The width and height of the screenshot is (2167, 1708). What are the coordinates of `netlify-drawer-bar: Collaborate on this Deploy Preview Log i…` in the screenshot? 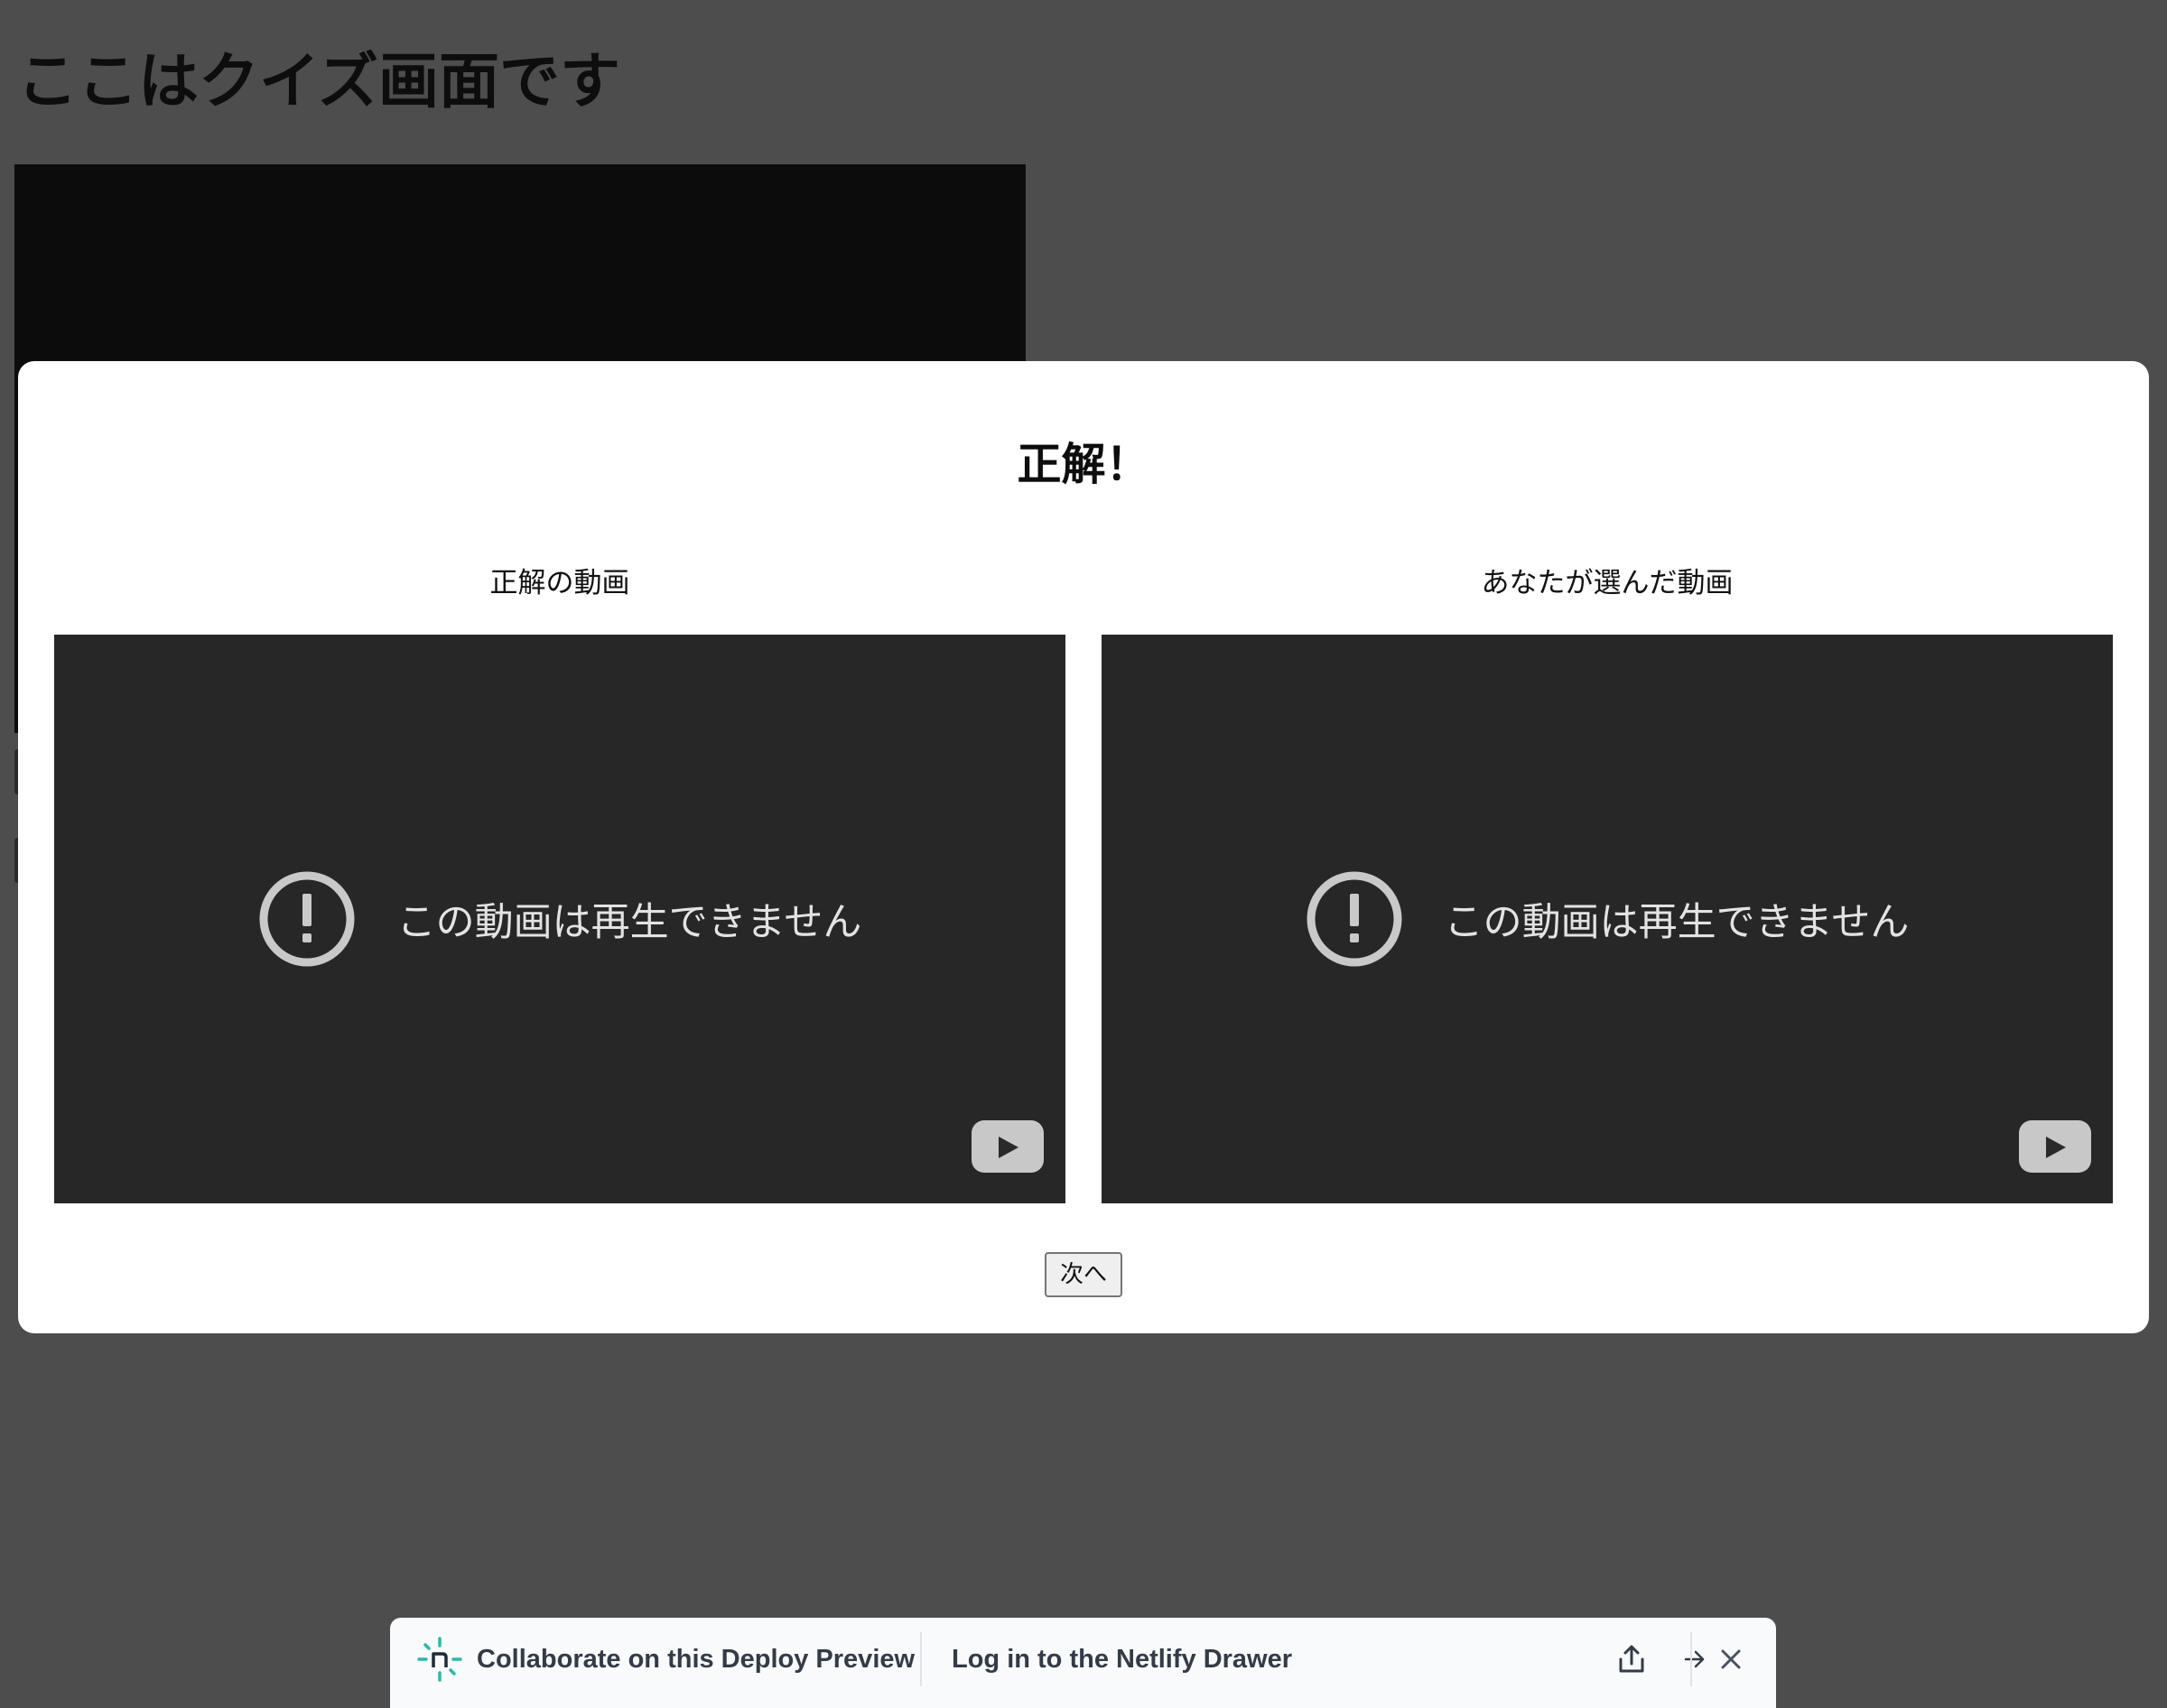 It's located at (1083, 1663).